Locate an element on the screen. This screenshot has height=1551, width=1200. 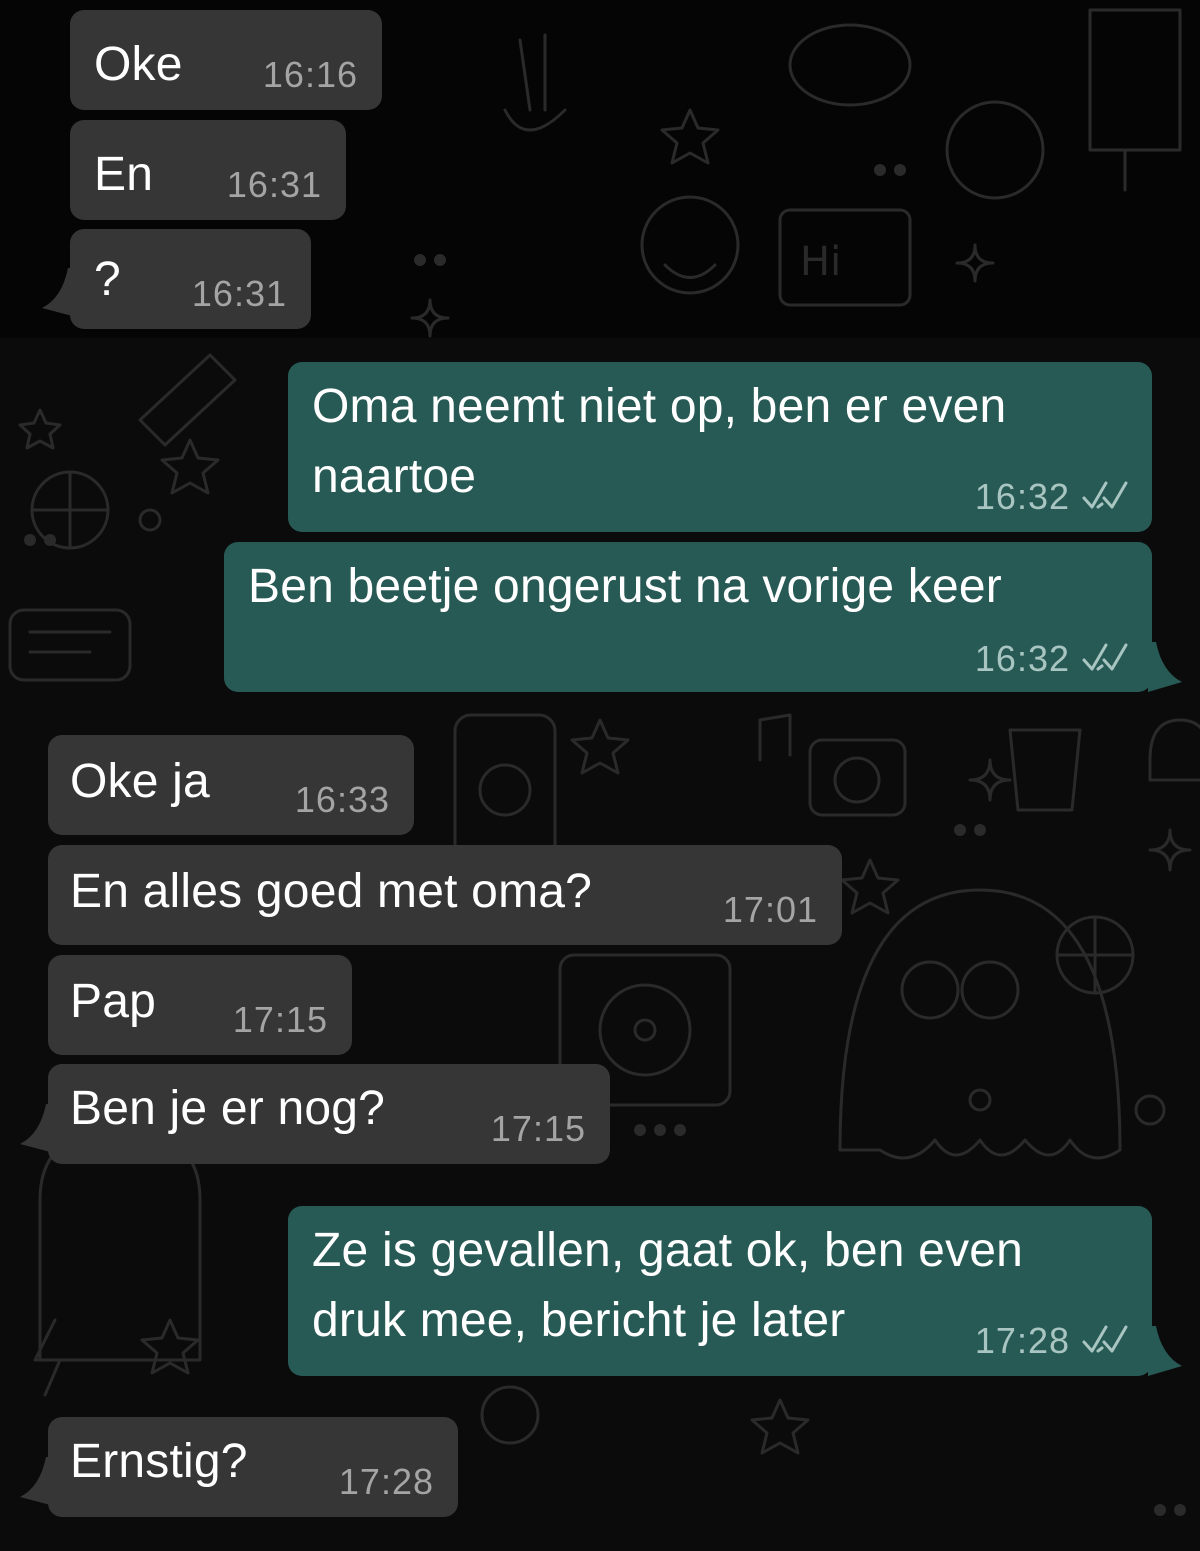
message-text-line: druk mee, bericht je later is located at coordinates (579, 1320).